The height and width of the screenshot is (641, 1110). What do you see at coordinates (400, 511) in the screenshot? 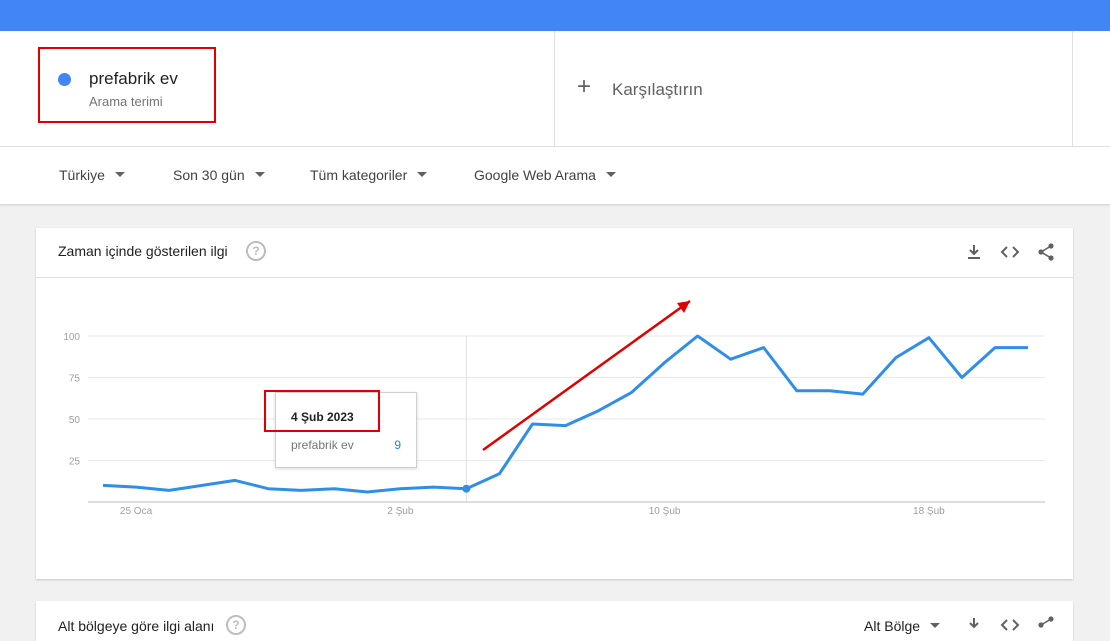
I see `x-tick-label: 2 Şub` at bounding box center [400, 511].